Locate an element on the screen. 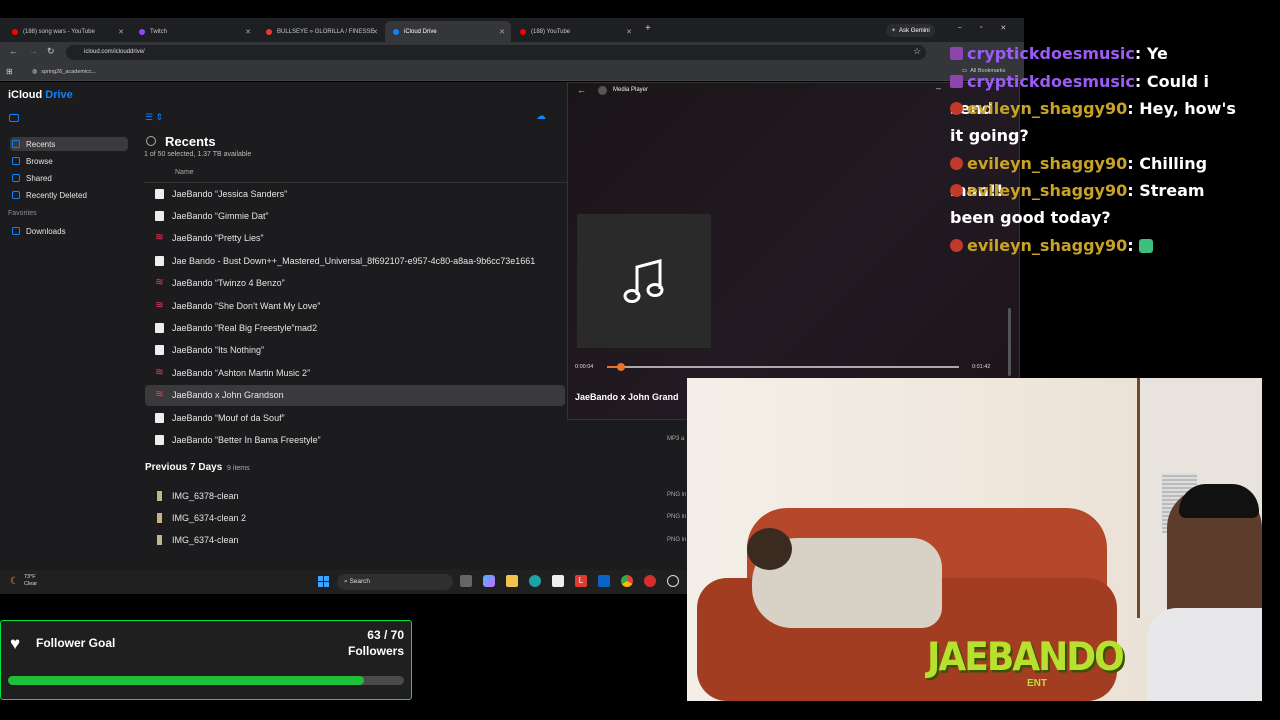 The width and height of the screenshot is (1280, 720). favorite-item: Downloads is located at coordinates (69, 231).